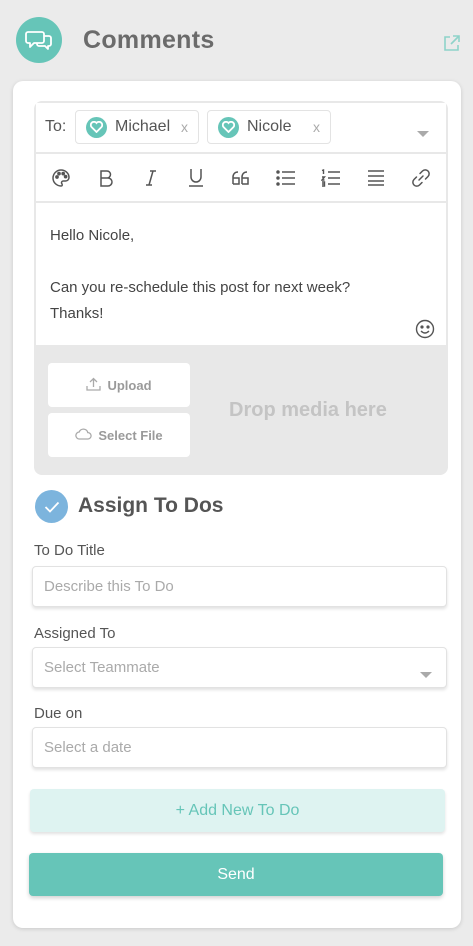 The height and width of the screenshot is (946, 473). Describe the element at coordinates (331, 178) in the screenshot. I see `numbered-list-icon` at that location.